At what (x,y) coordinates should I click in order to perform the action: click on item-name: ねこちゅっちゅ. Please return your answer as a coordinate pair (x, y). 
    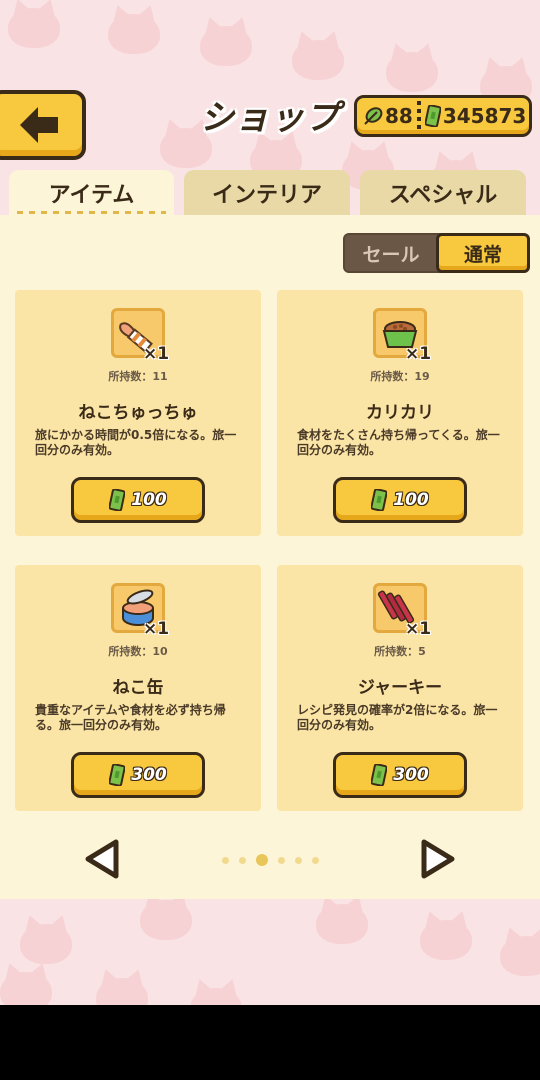
    Looking at the image, I should click on (138, 413).